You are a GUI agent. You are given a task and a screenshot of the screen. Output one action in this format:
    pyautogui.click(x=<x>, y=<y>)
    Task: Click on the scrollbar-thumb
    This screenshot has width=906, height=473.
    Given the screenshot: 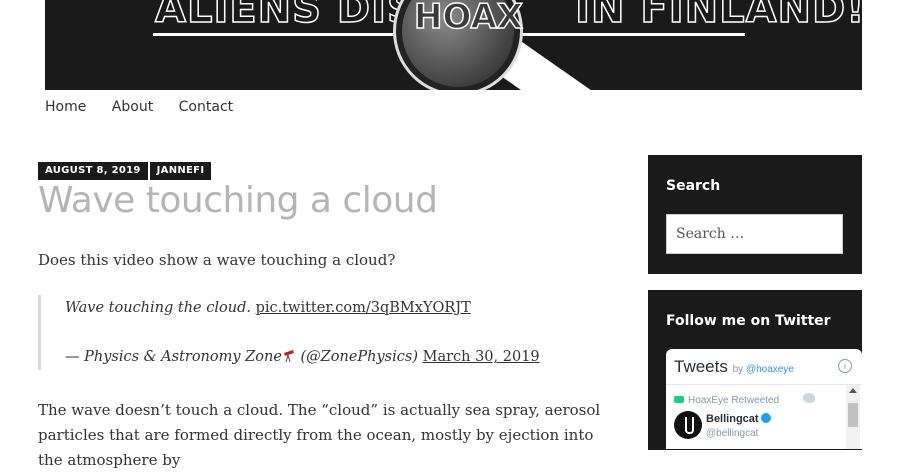 What is the action you would take?
    pyautogui.click(x=853, y=415)
    